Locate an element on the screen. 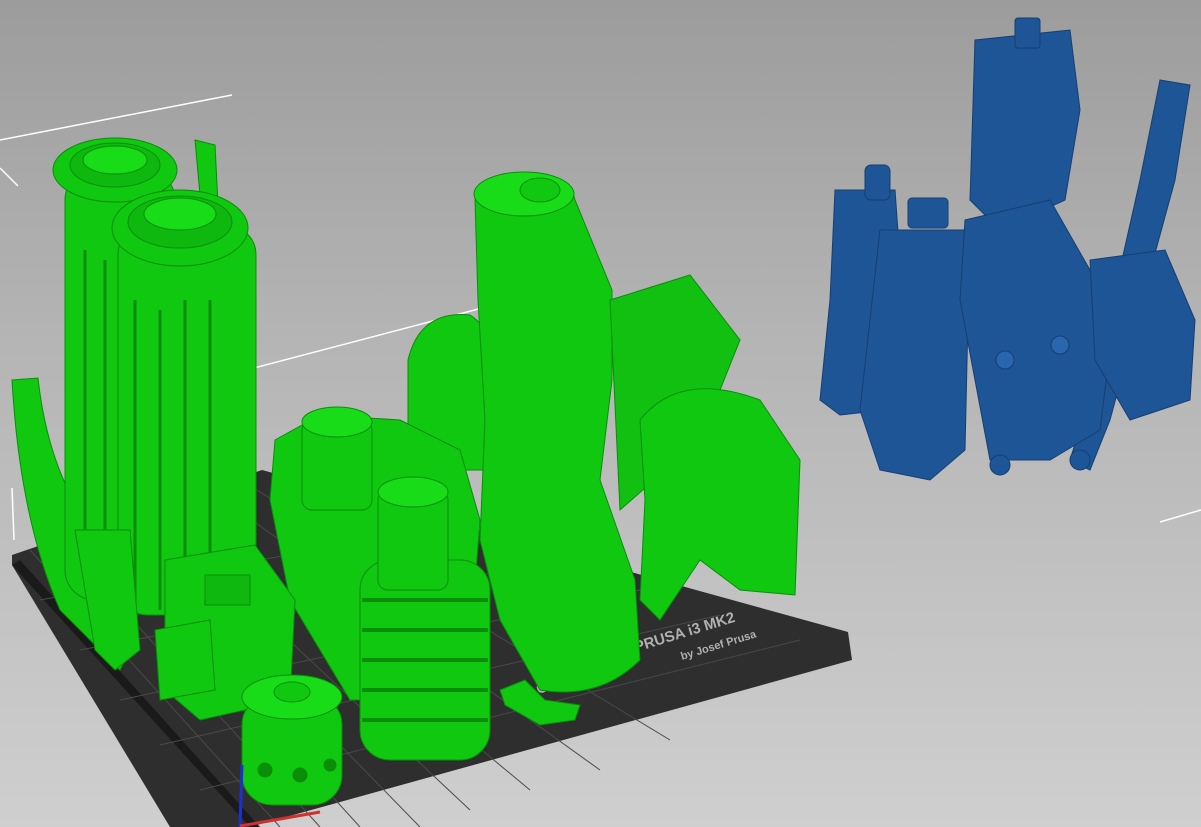 This screenshot has height=827, width=1201. blue-center-frame is located at coordinates (1035, 330).